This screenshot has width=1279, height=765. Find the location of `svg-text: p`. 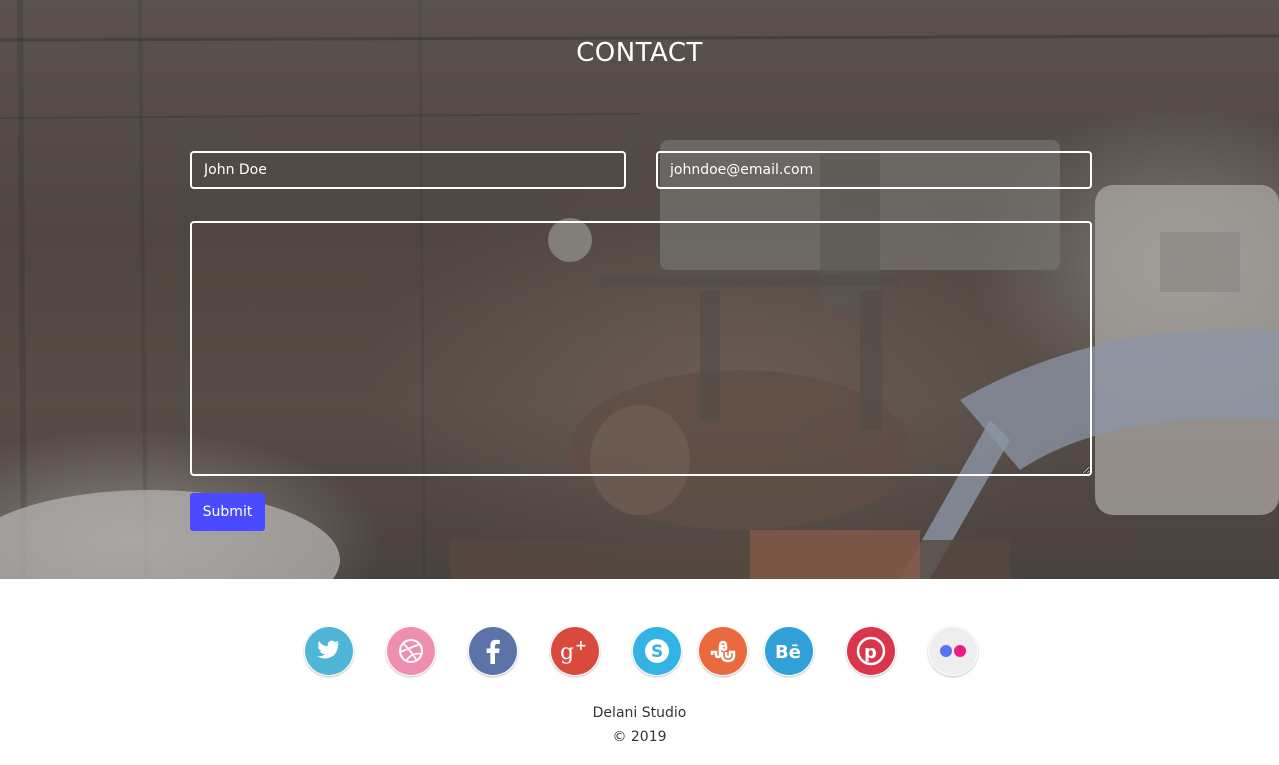

svg-text: p is located at coordinates (870, 652).